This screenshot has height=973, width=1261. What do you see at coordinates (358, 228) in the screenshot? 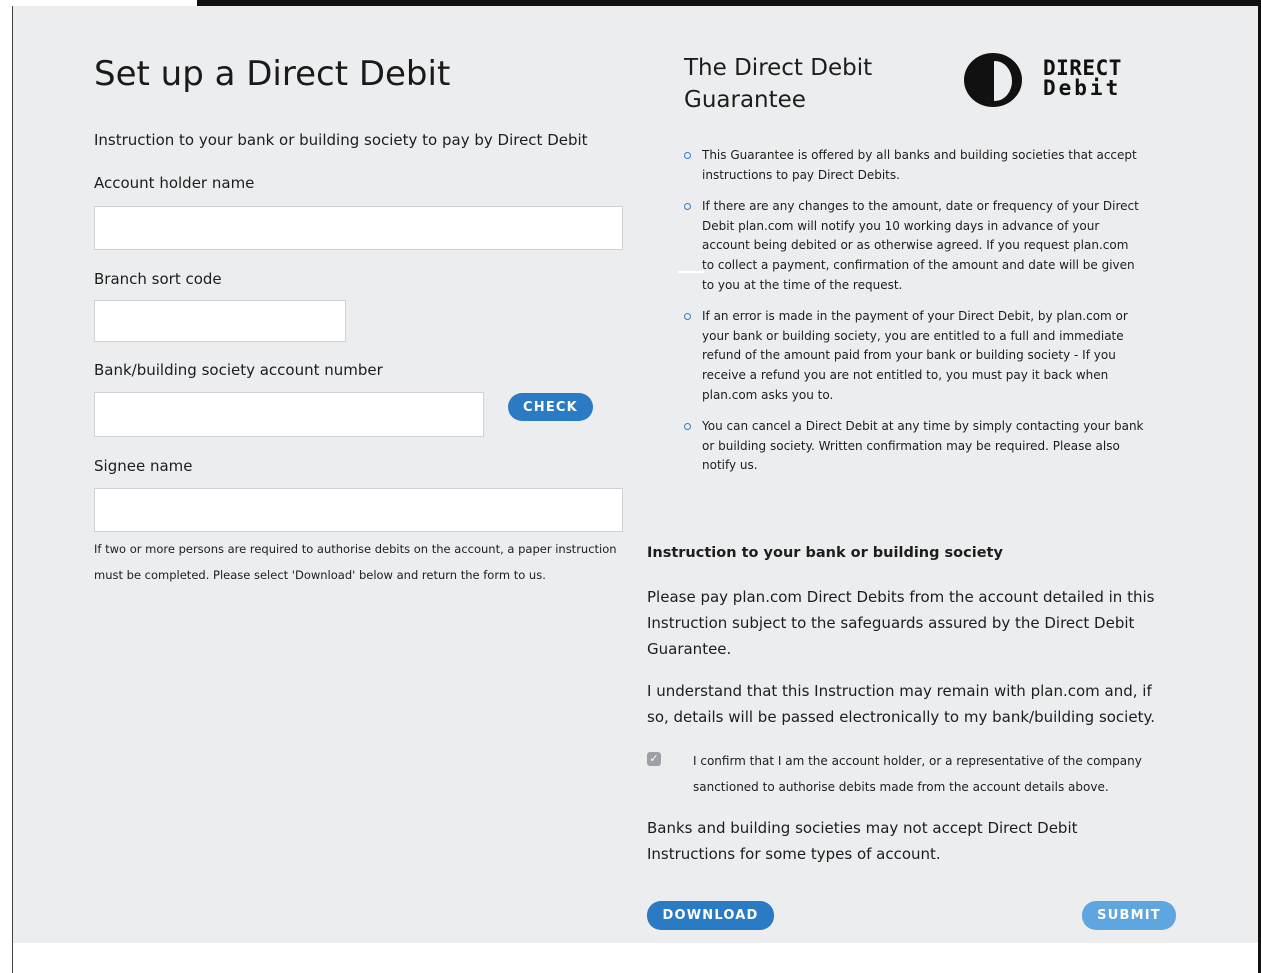
I see `account-holder-input` at bounding box center [358, 228].